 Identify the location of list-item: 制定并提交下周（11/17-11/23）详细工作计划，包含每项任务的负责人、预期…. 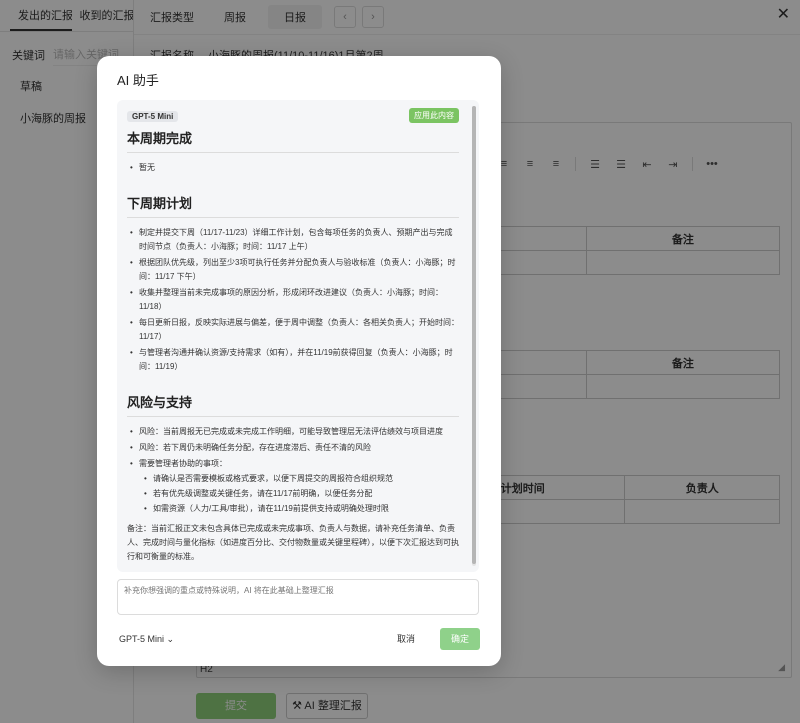
(293, 240).